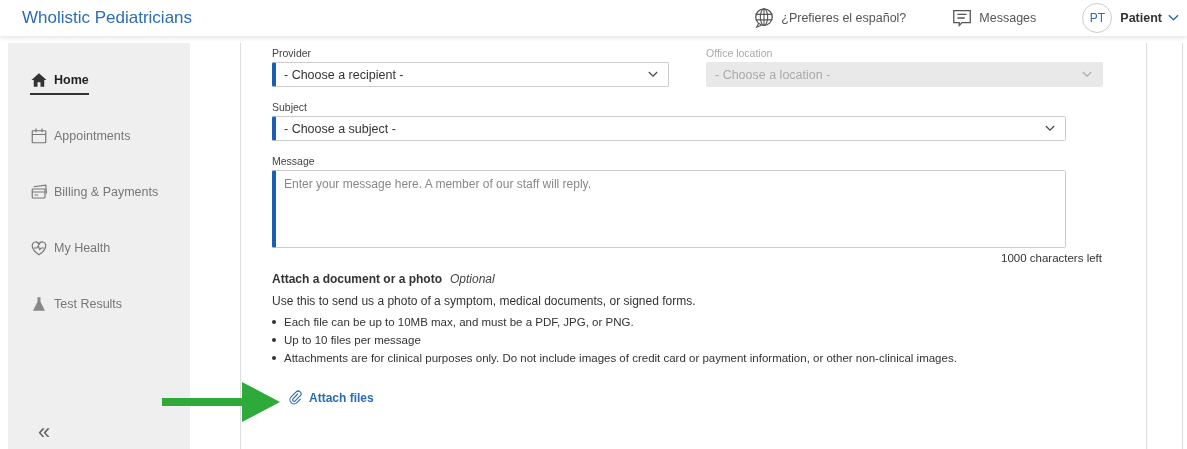  What do you see at coordinates (39, 136) in the screenshot?
I see `calendar-icon` at bounding box center [39, 136].